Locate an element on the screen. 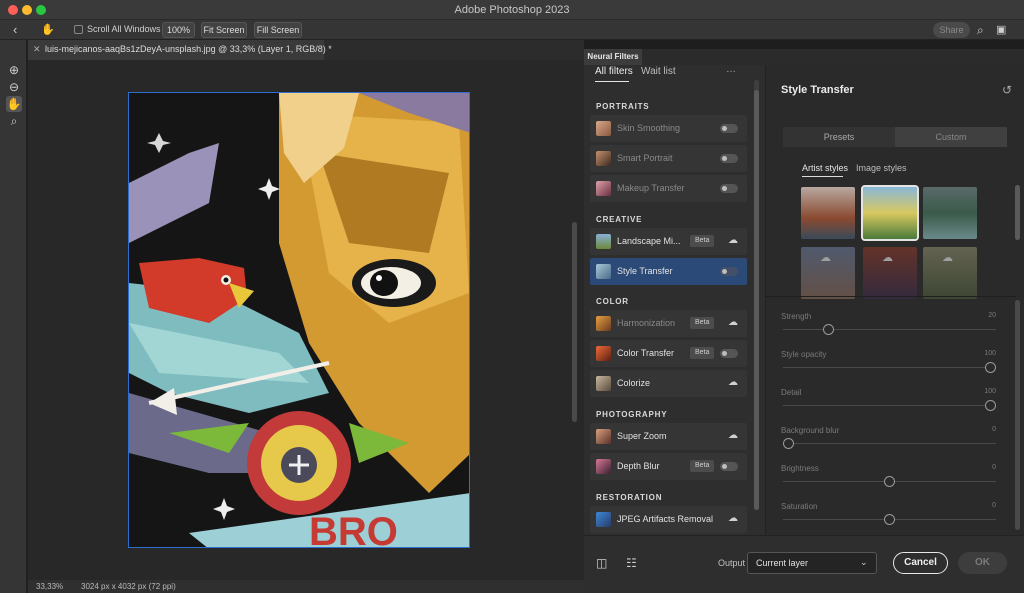 The width and height of the screenshot is (1024, 593). makeup-transfer-toggle is located at coordinates (729, 188).